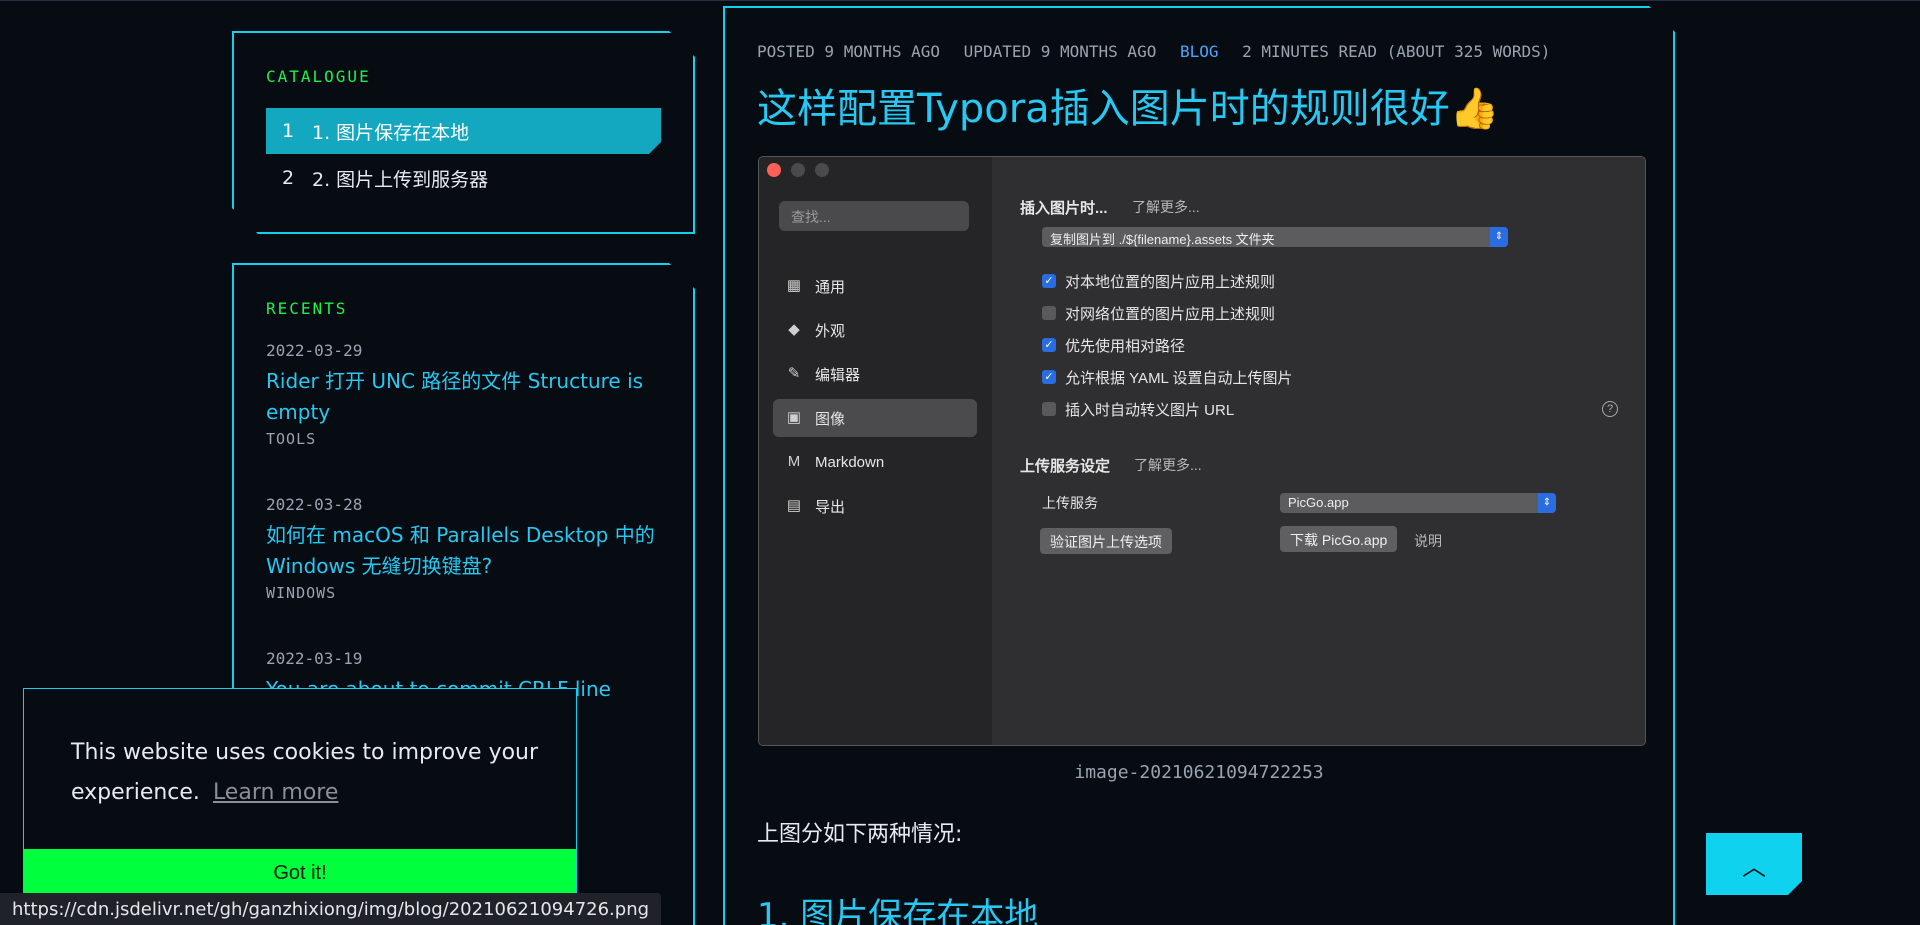  Describe the element at coordinates (794, 505) in the screenshot. I see `printer-icon: ▤` at that location.